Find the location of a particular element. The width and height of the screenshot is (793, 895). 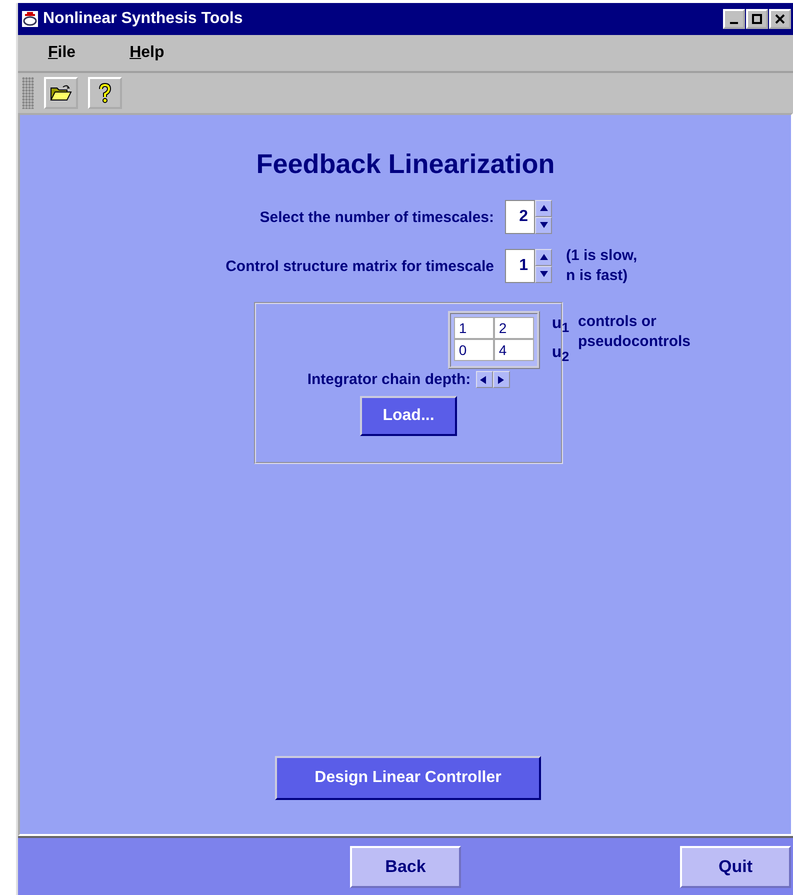

row-label: u$_{2}$ is located at coordinates (561, 354).